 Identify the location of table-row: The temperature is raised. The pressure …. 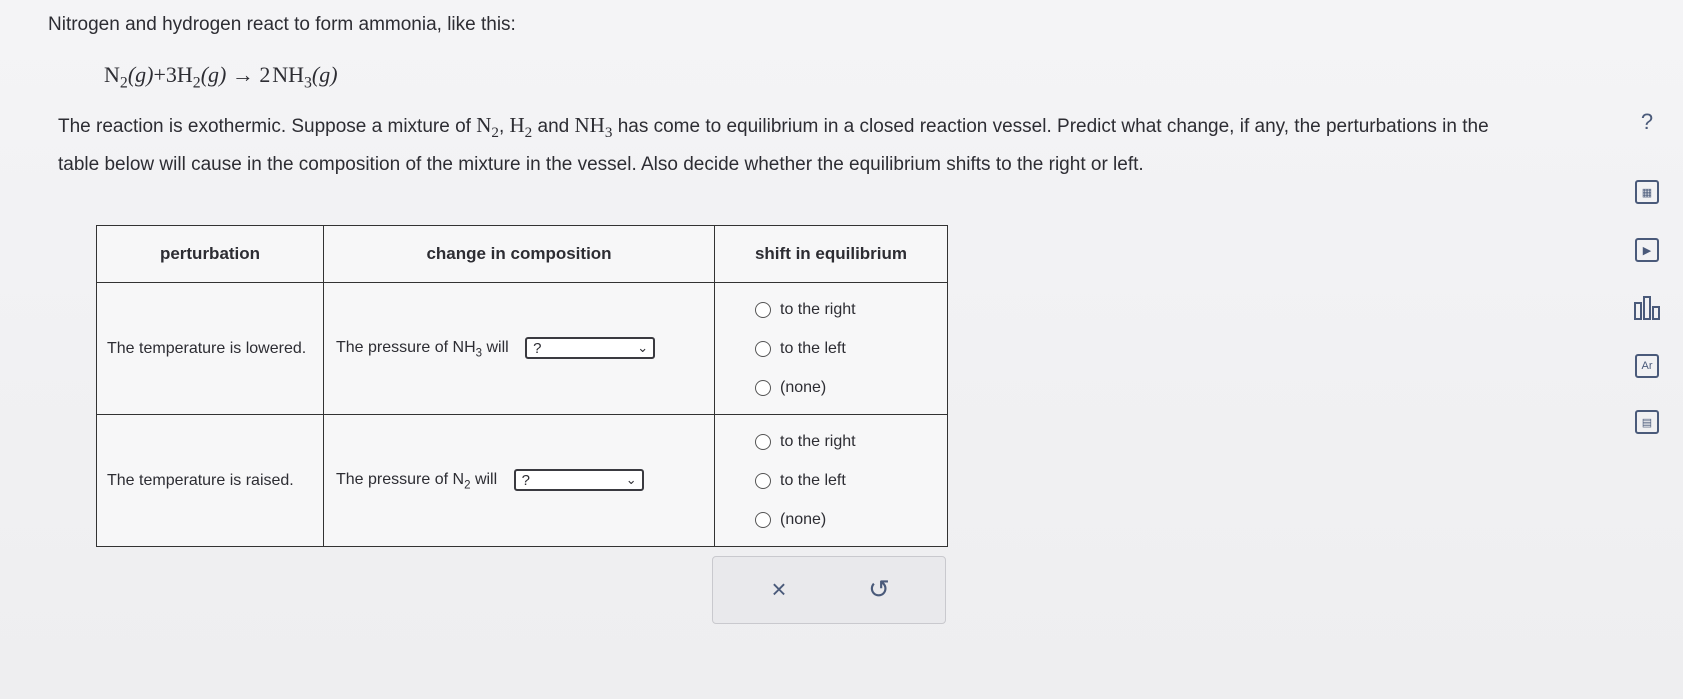
(522, 480).